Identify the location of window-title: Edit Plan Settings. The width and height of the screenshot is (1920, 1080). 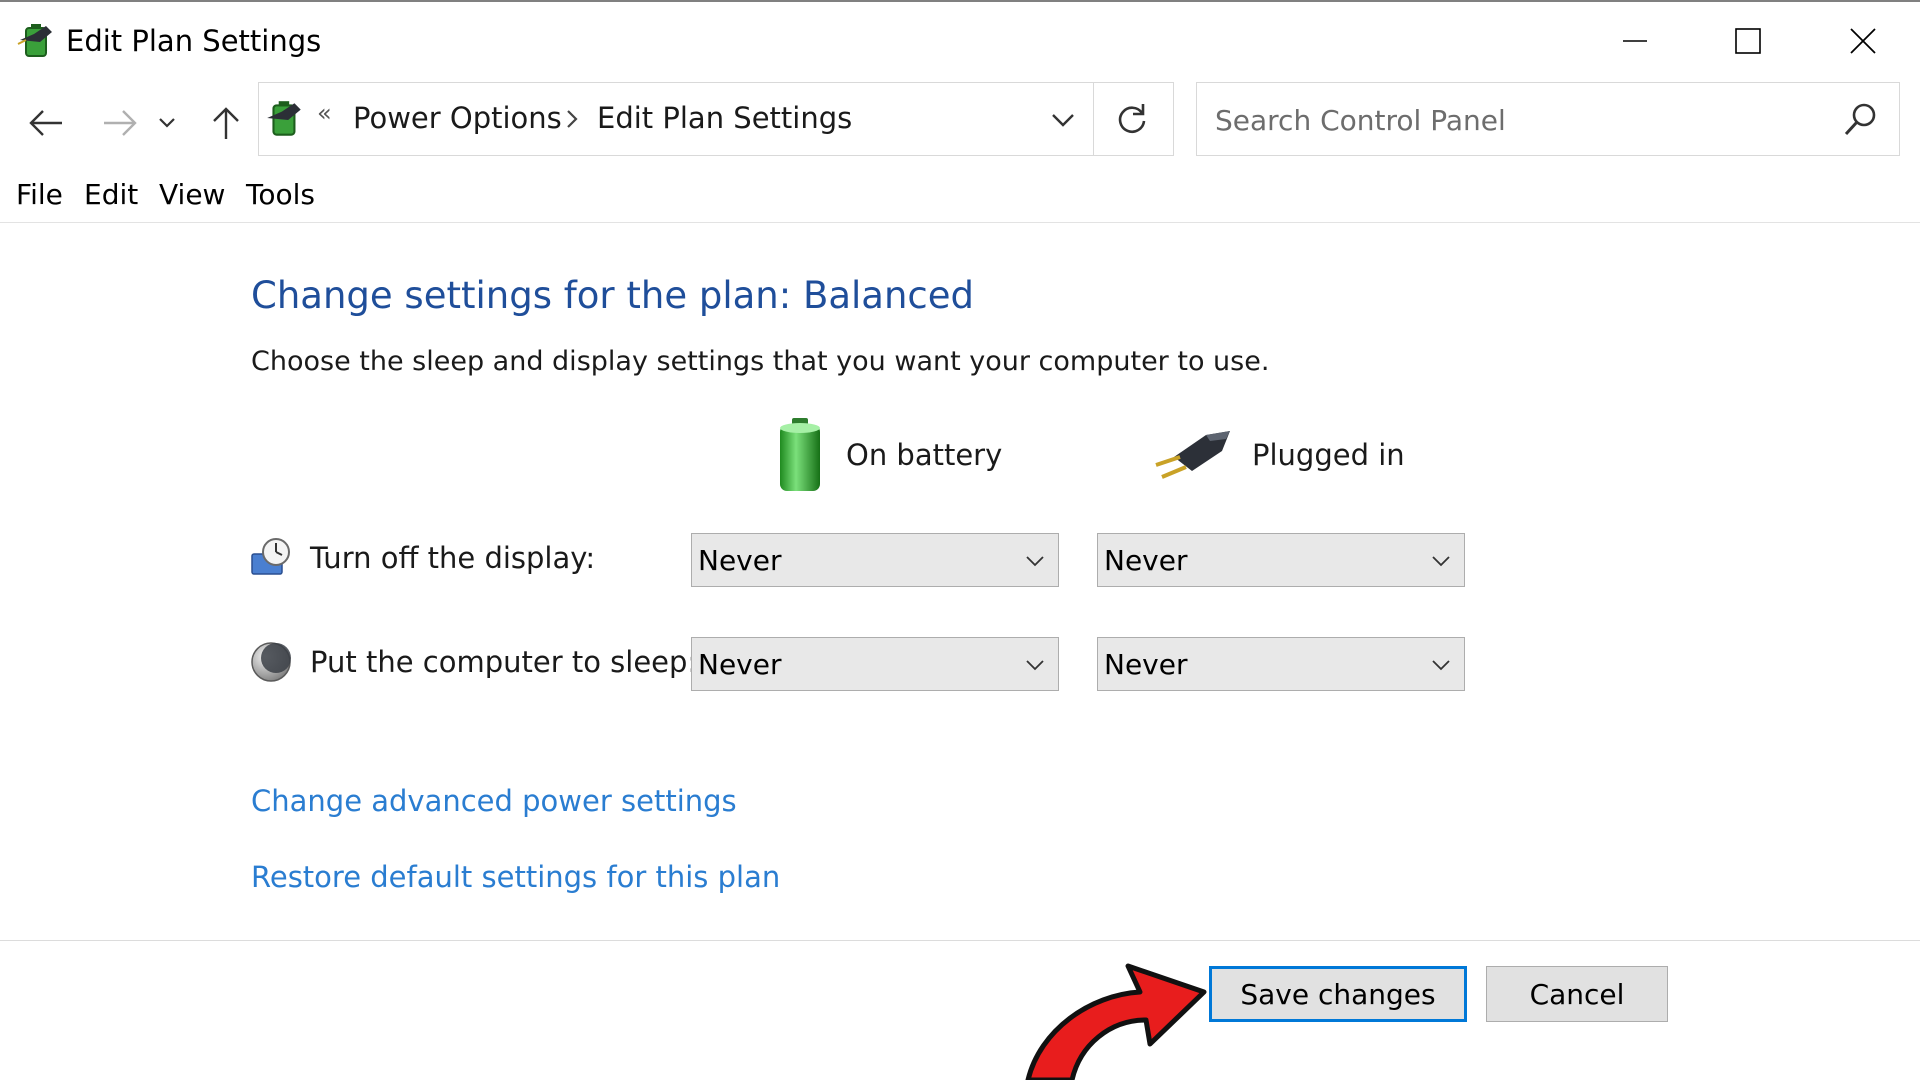
(194, 41).